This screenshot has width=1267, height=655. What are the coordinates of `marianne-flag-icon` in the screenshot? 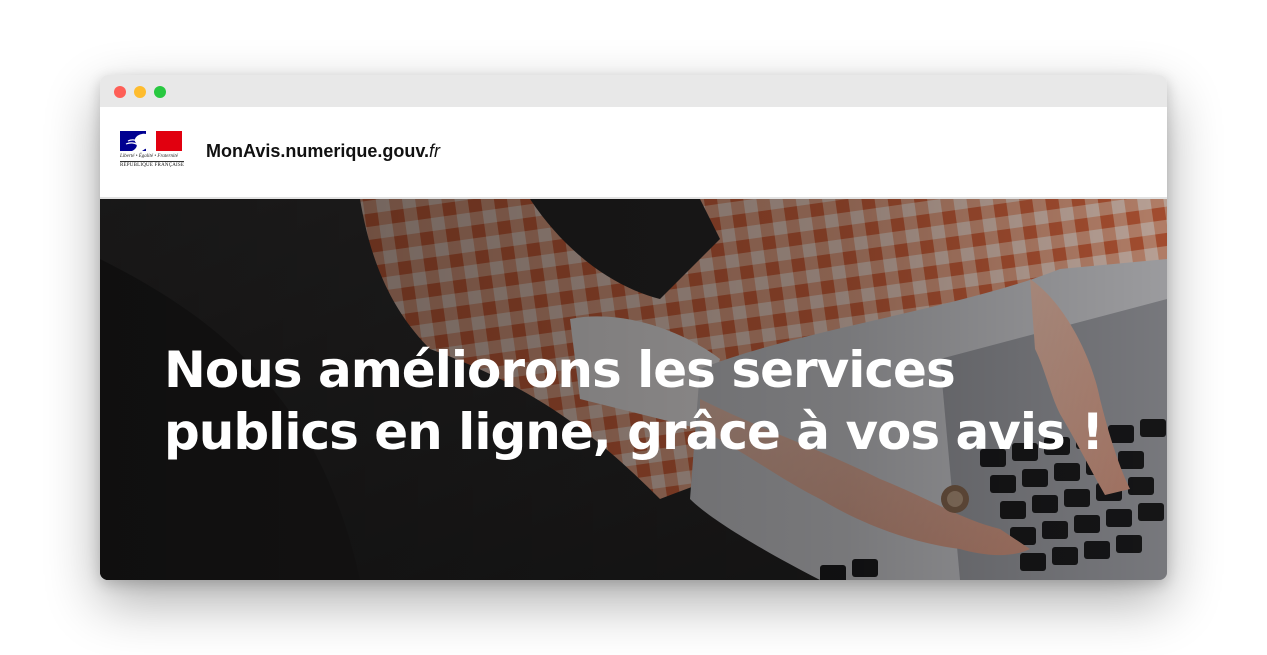 It's located at (151, 141).